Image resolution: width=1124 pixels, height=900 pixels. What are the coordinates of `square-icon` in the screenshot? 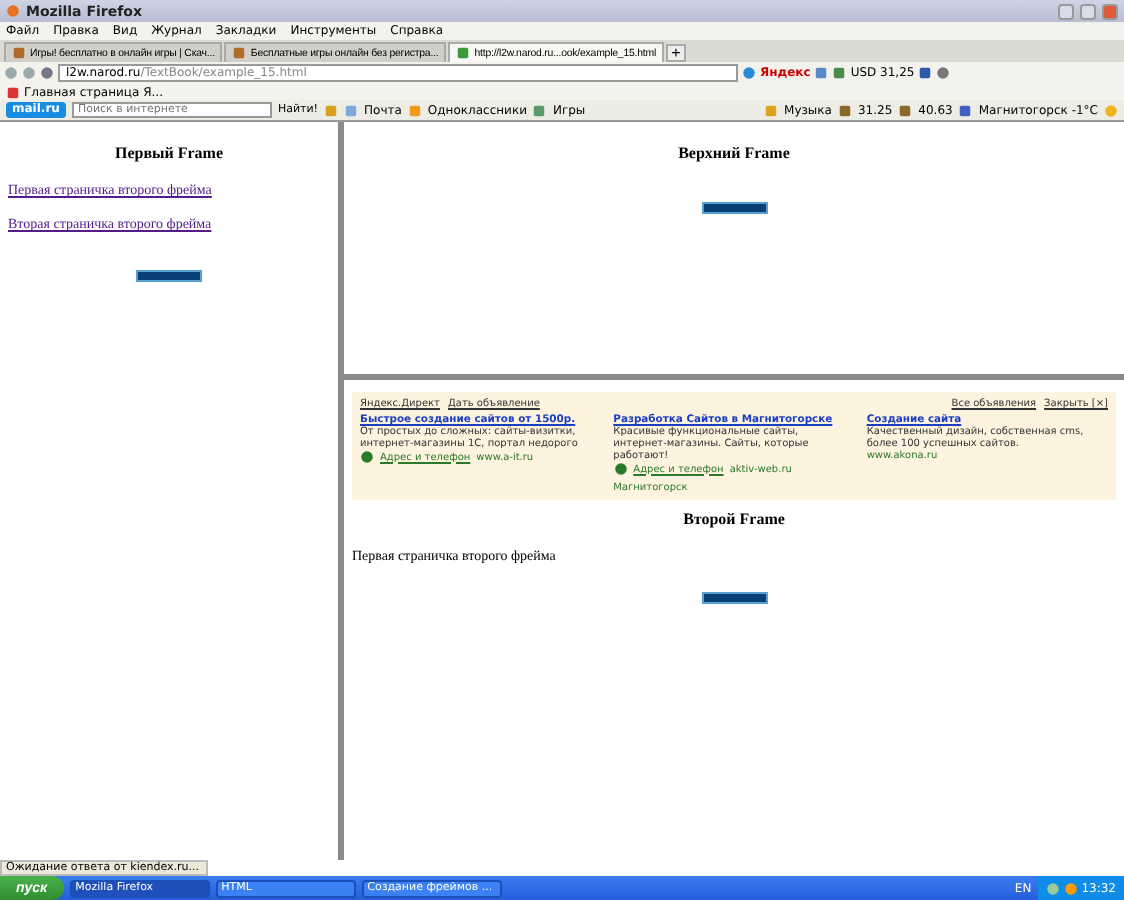 It's located at (925, 73).